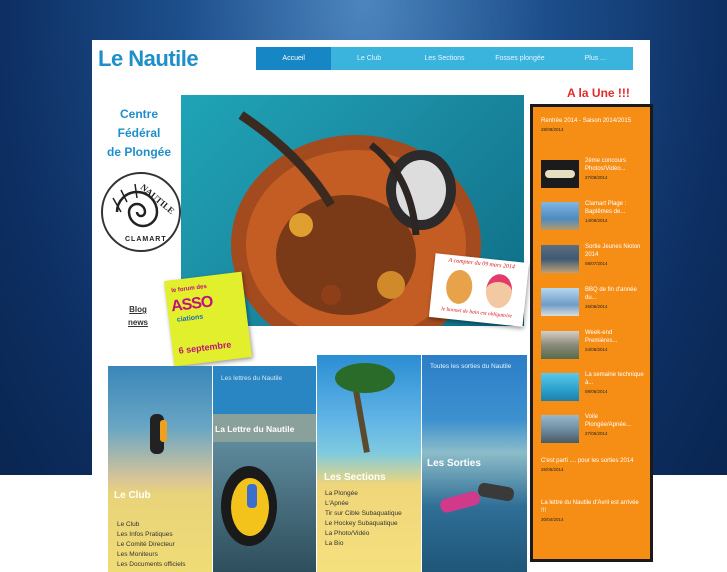 The image size is (727, 572). What do you see at coordinates (596, 220) in the screenshot?
I see `news-date: 14/08/2014` at bounding box center [596, 220].